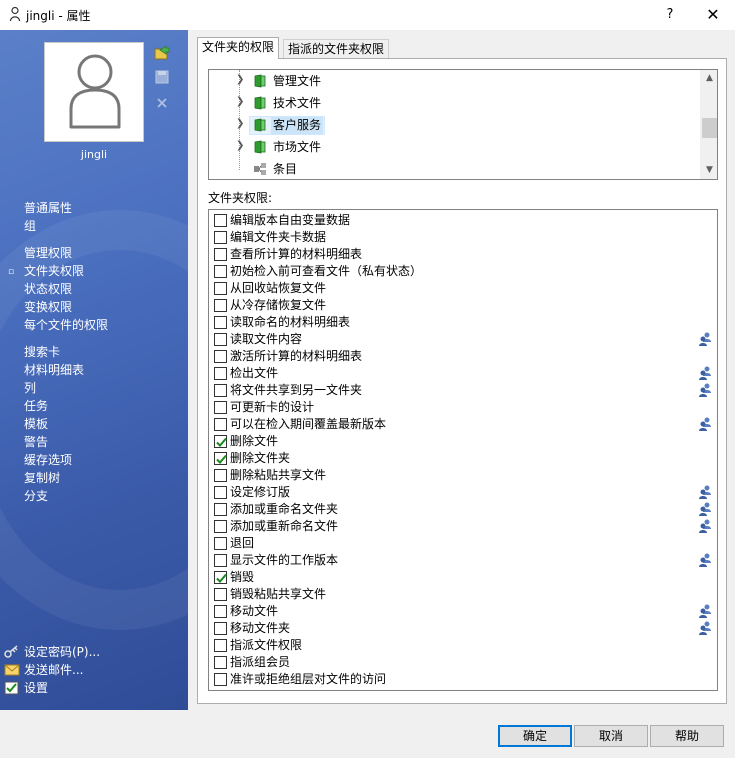 This screenshot has height=758, width=735. What do you see at coordinates (48, 226) in the screenshot?
I see `nav-group: 组` at bounding box center [48, 226].